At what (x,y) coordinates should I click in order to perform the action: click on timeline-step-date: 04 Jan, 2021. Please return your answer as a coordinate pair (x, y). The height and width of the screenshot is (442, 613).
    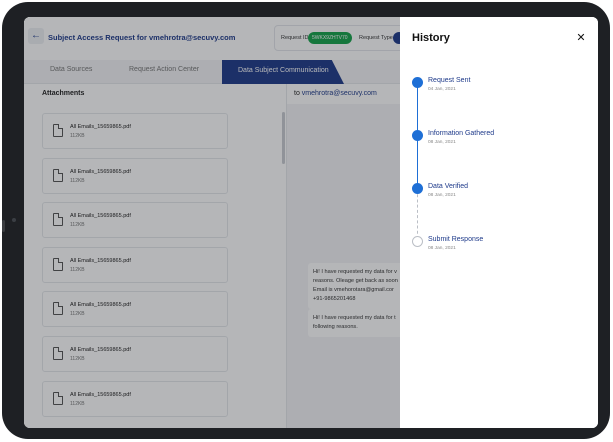
    Looking at the image, I should click on (442, 89).